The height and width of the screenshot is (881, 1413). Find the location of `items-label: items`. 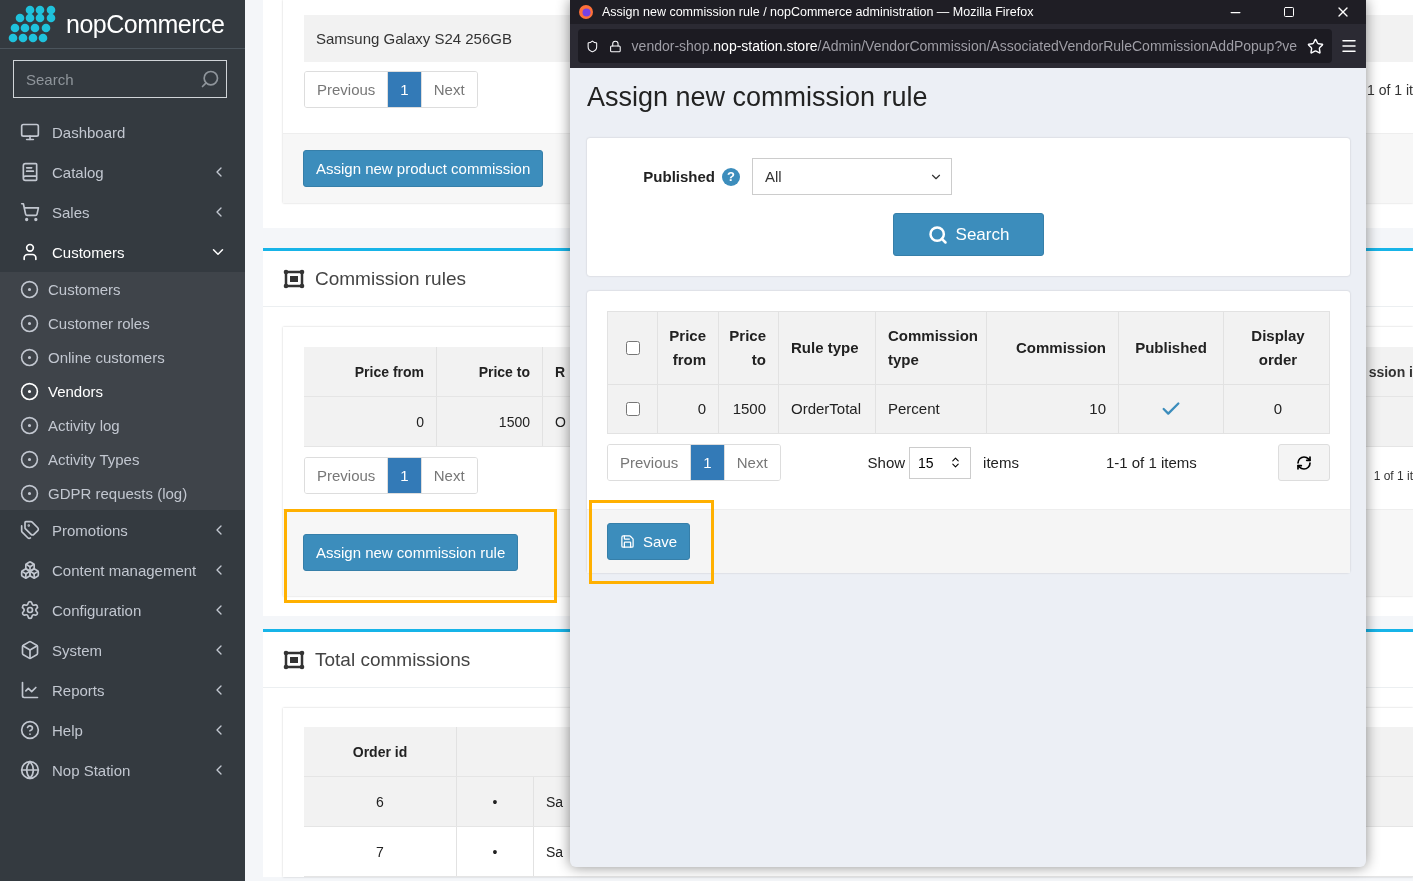

items-label: items is located at coordinates (1001, 462).